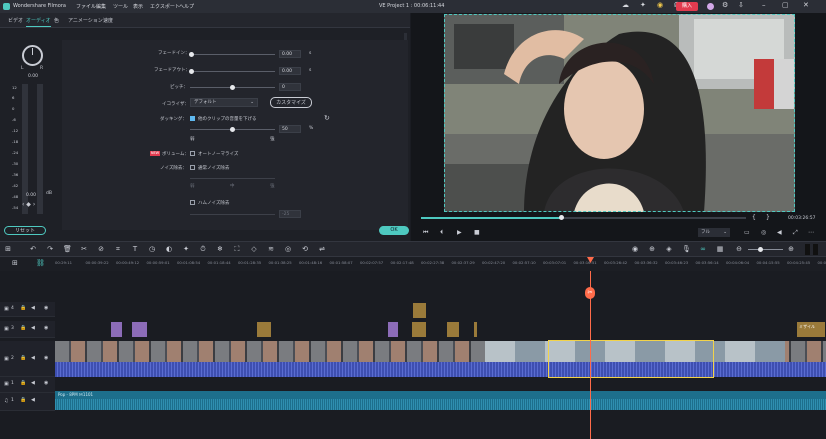 The height and width of the screenshot is (439, 826). Describe the element at coordinates (720, 249) in the screenshot. I see `grid-icon: ▦` at that location.